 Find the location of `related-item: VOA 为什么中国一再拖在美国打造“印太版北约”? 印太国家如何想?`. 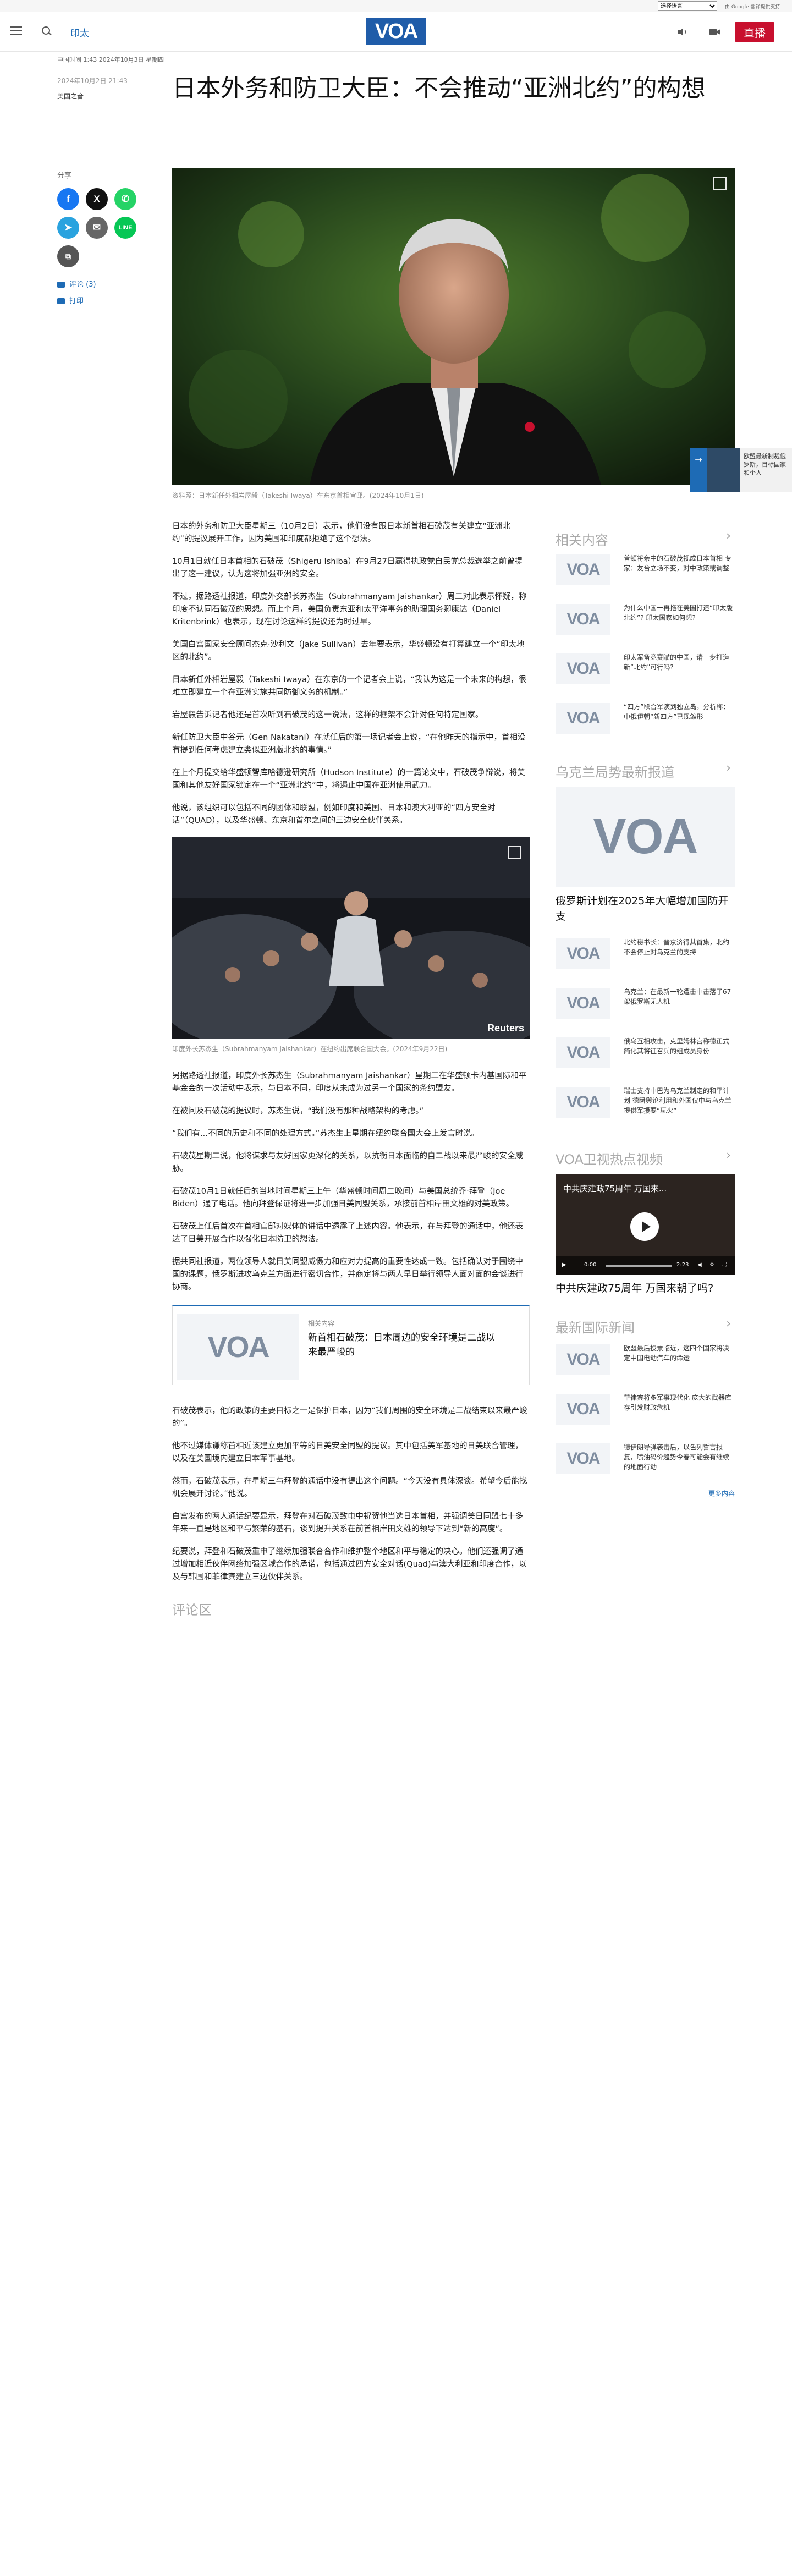

related-item: VOA 为什么中国一再拖在美国打造“印太版北约”? 印太国家如何想? is located at coordinates (645, 621).